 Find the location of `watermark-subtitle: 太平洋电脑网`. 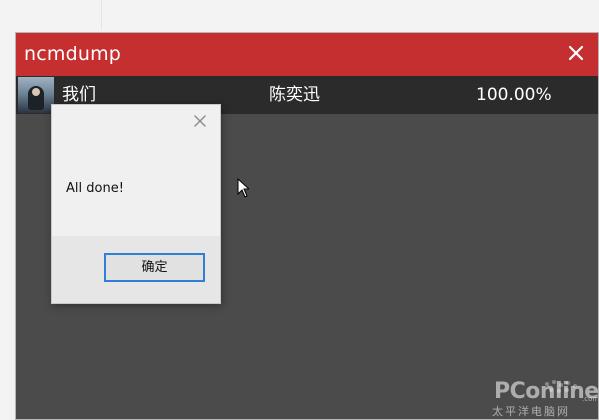

watermark-subtitle: 太平洋电脑网 is located at coordinates (531, 411).